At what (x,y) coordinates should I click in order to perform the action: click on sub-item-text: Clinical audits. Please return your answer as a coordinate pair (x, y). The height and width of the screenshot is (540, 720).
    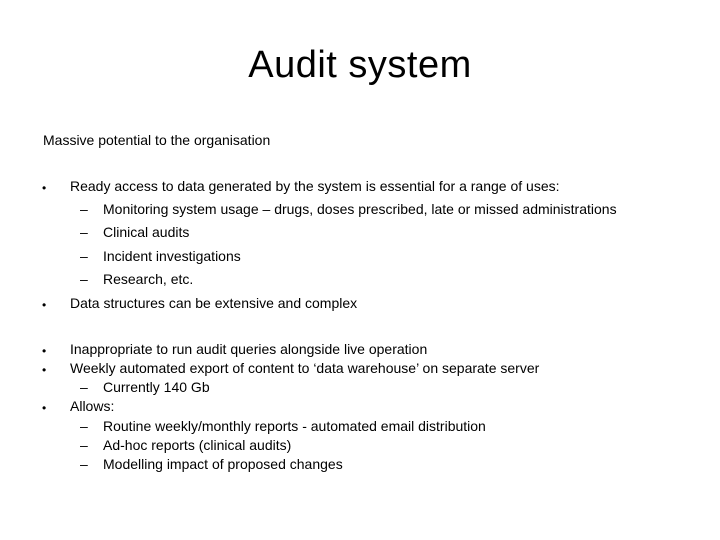
    Looking at the image, I should click on (146, 232).